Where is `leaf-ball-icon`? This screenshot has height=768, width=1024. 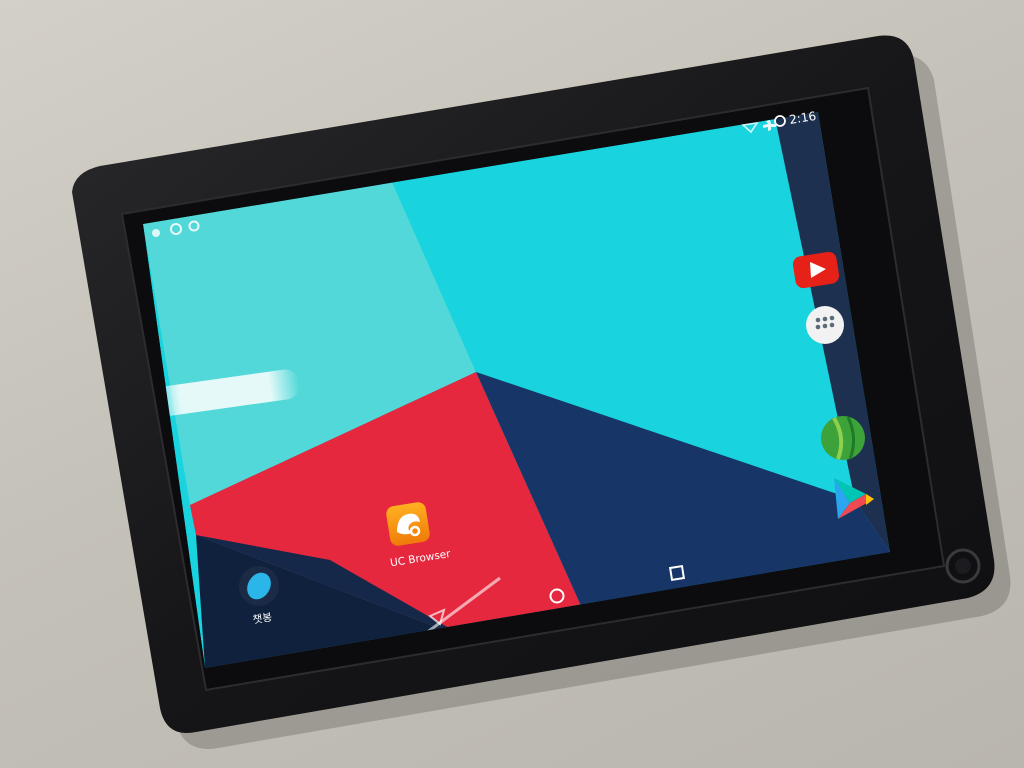 leaf-ball-icon is located at coordinates (843, 438).